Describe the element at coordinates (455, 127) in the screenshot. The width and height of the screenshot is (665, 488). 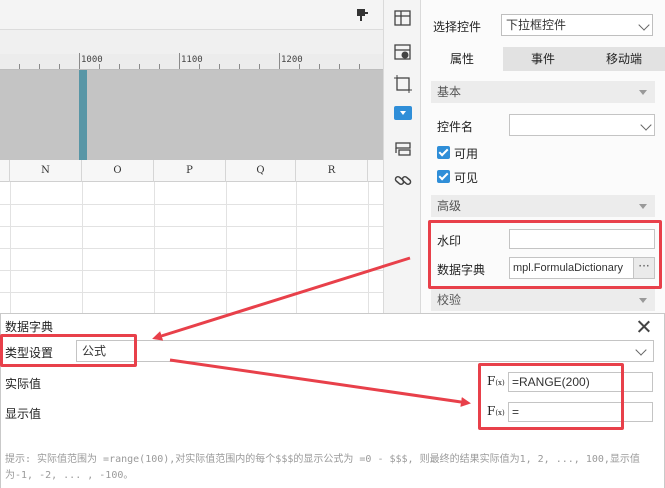
I see `widget-name-label: 控件名` at that location.